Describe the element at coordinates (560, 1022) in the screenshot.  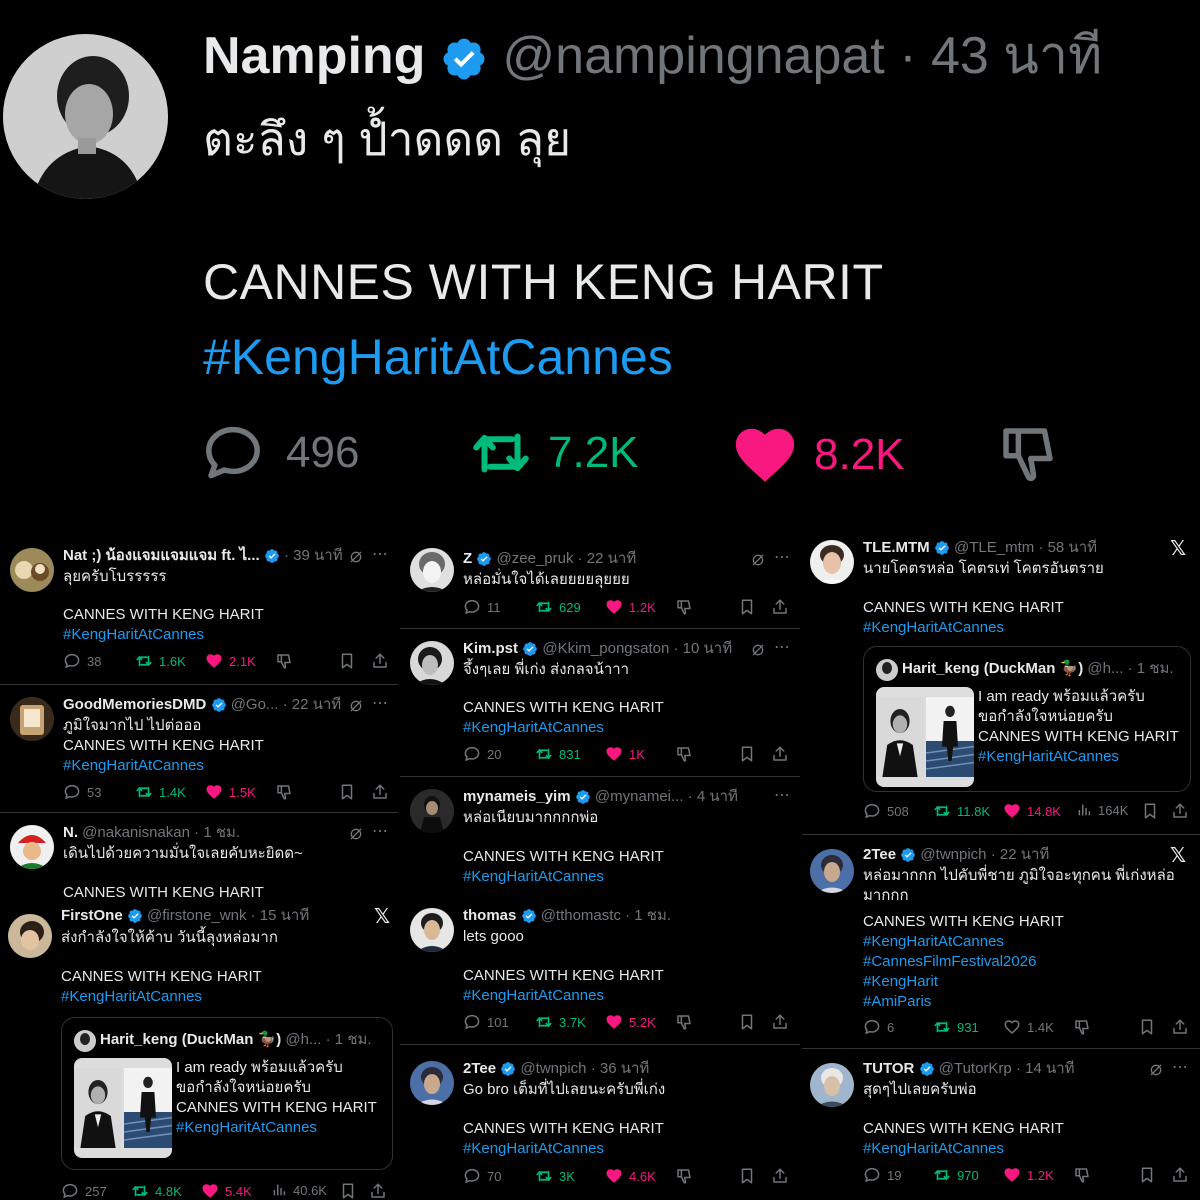
I see `retweet-button: 3.7K` at that location.